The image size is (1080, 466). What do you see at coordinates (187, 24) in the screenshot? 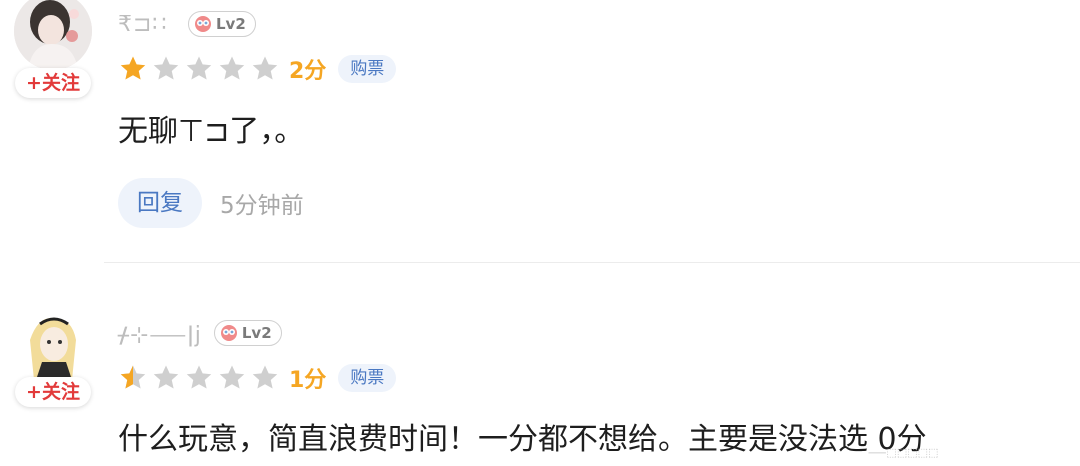
I see `user-info-row: ₹⊐∷ Lv2` at bounding box center [187, 24].